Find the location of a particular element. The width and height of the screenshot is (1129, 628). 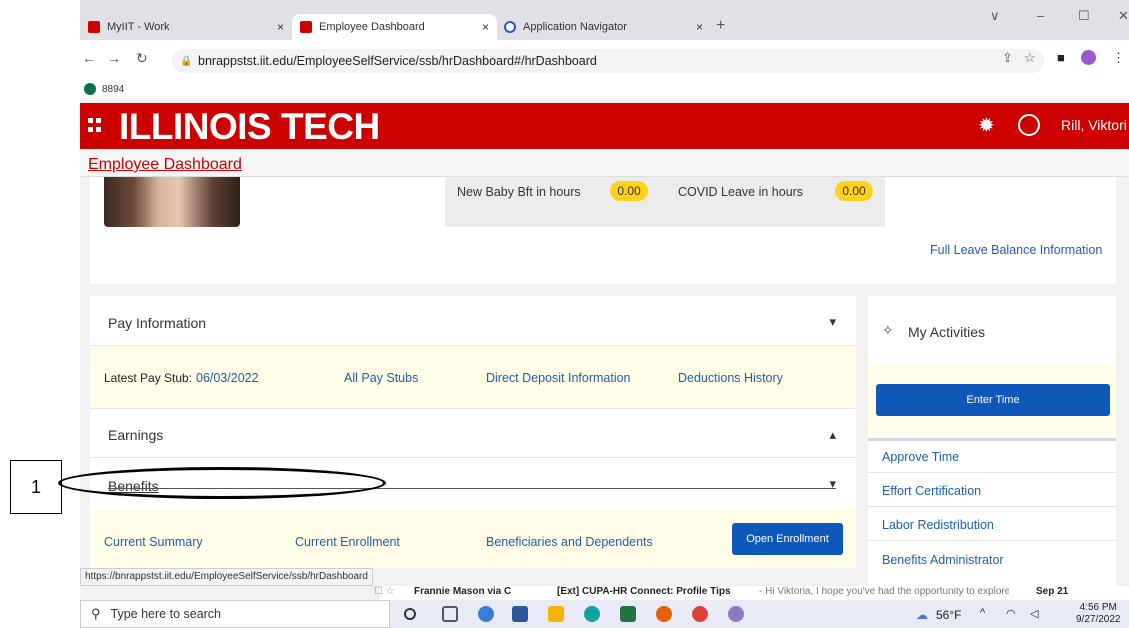

pay-information-header: Pay Information ▾ is located at coordinates (473, 321).